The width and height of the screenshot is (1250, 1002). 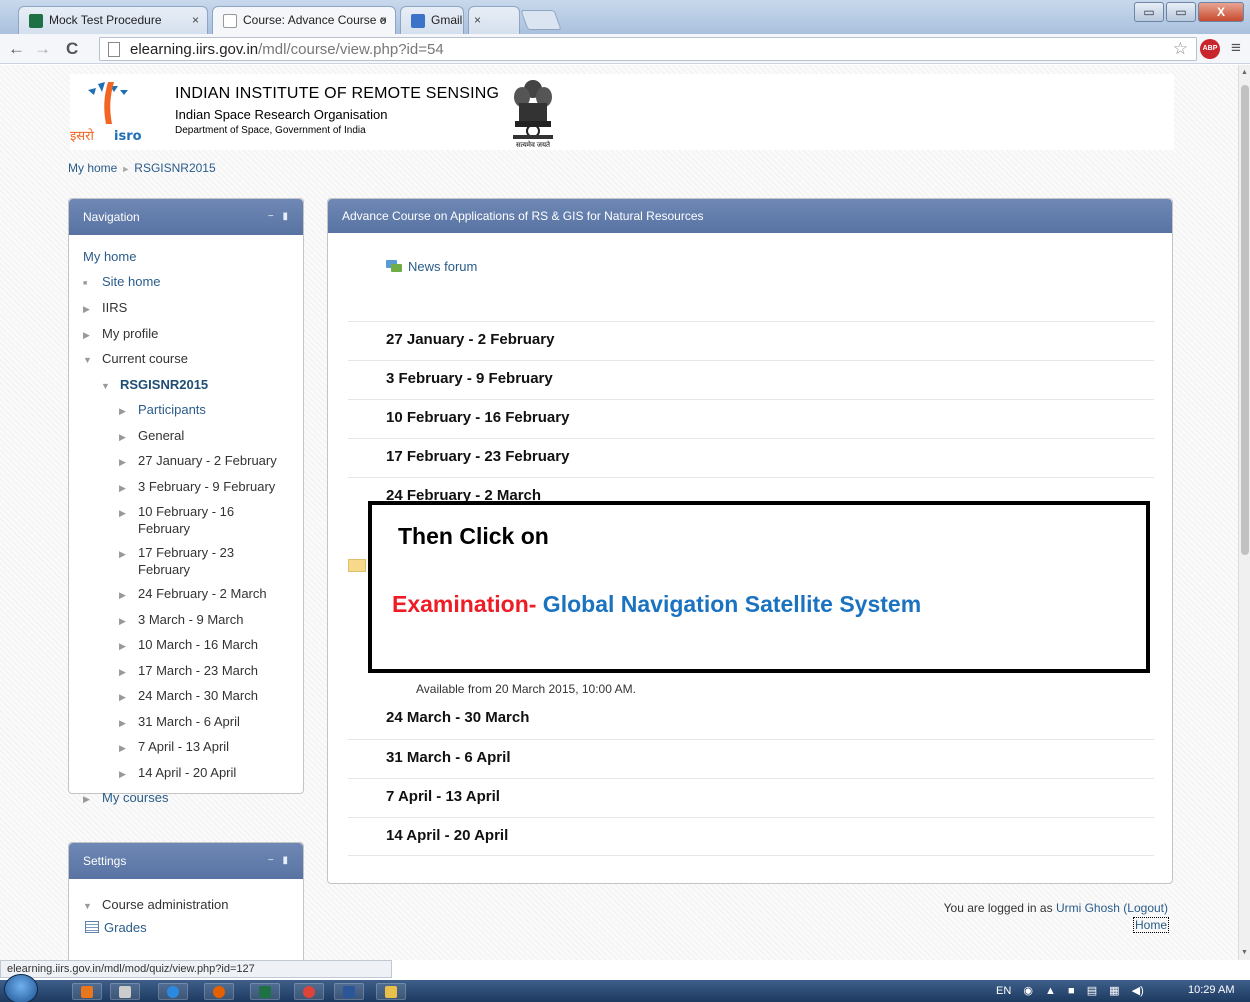 I want to click on tab-mock-test-procedure: Mock Test Procedure ×, so click(x=113, y=20).